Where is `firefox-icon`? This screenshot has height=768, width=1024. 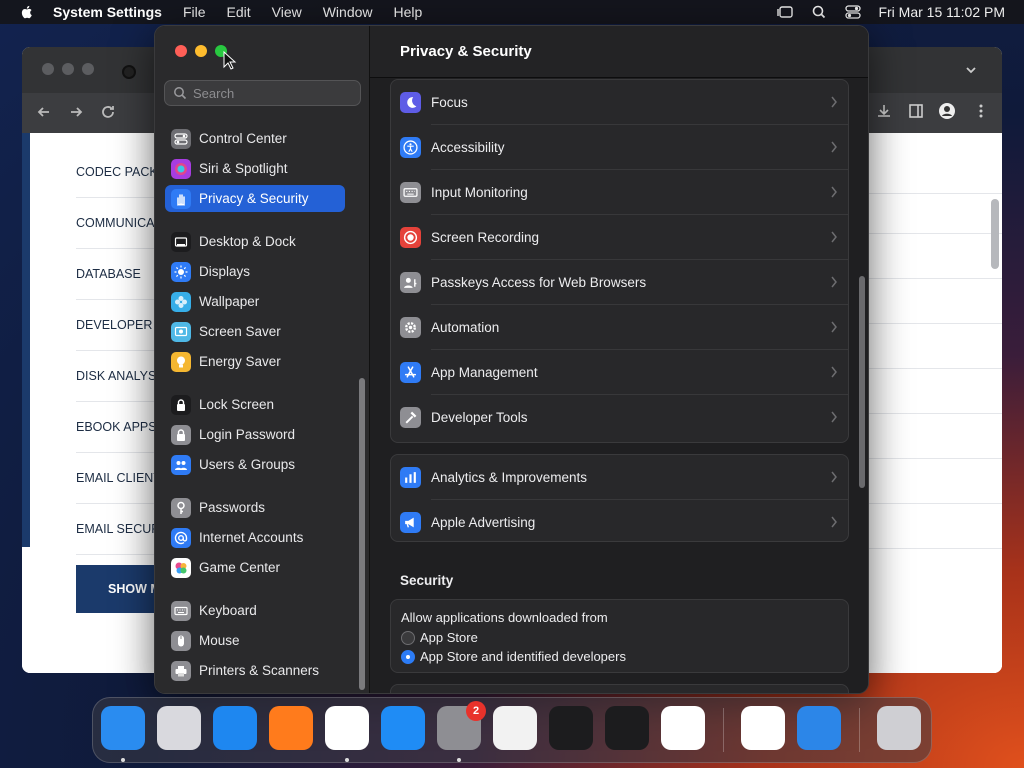 firefox-icon is located at coordinates (291, 728).